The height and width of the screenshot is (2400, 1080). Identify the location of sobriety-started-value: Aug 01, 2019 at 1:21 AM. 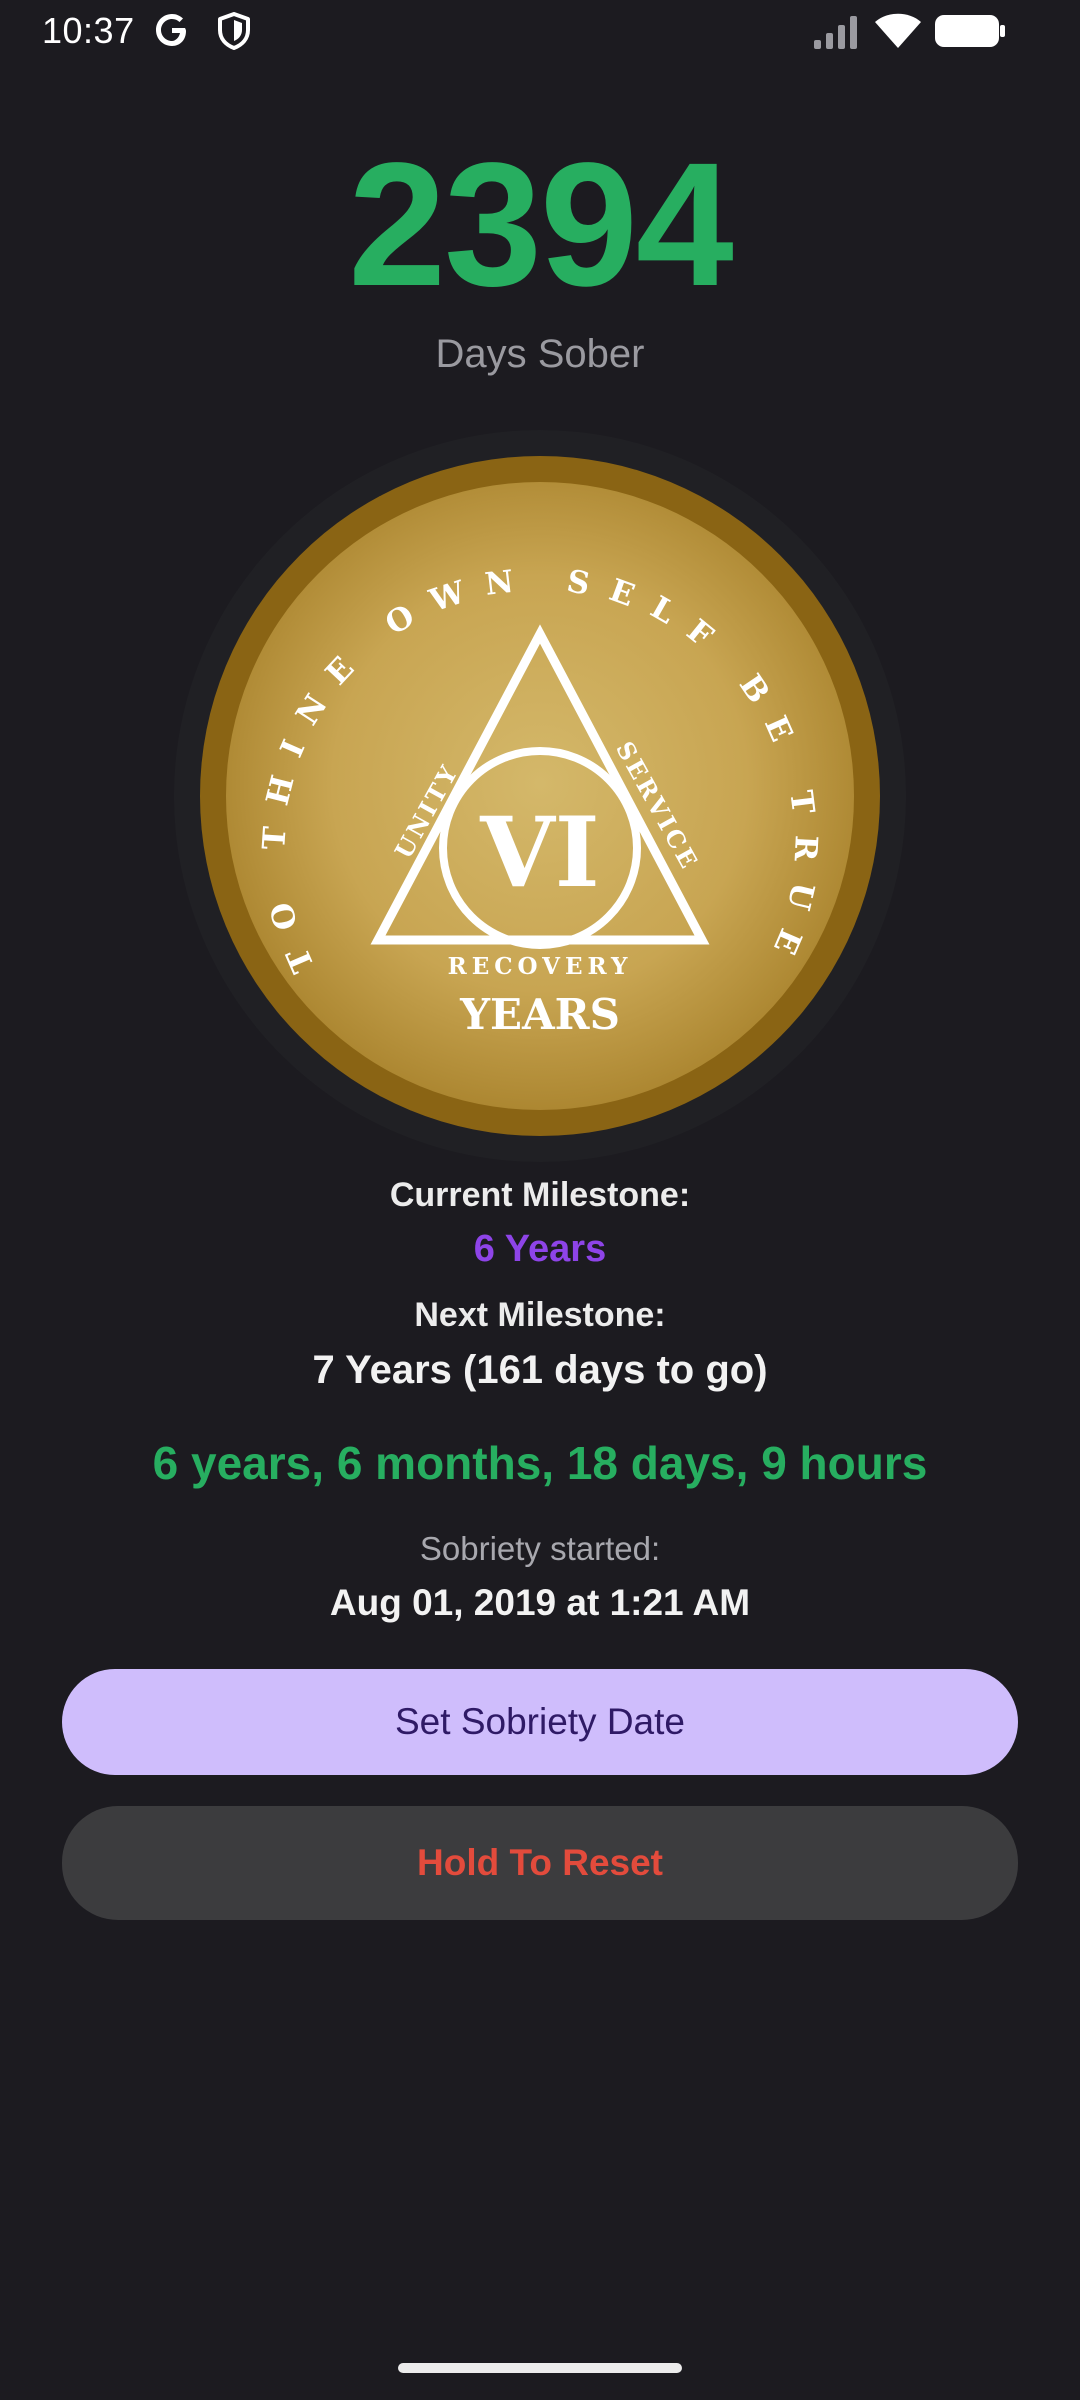
(540, 1602).